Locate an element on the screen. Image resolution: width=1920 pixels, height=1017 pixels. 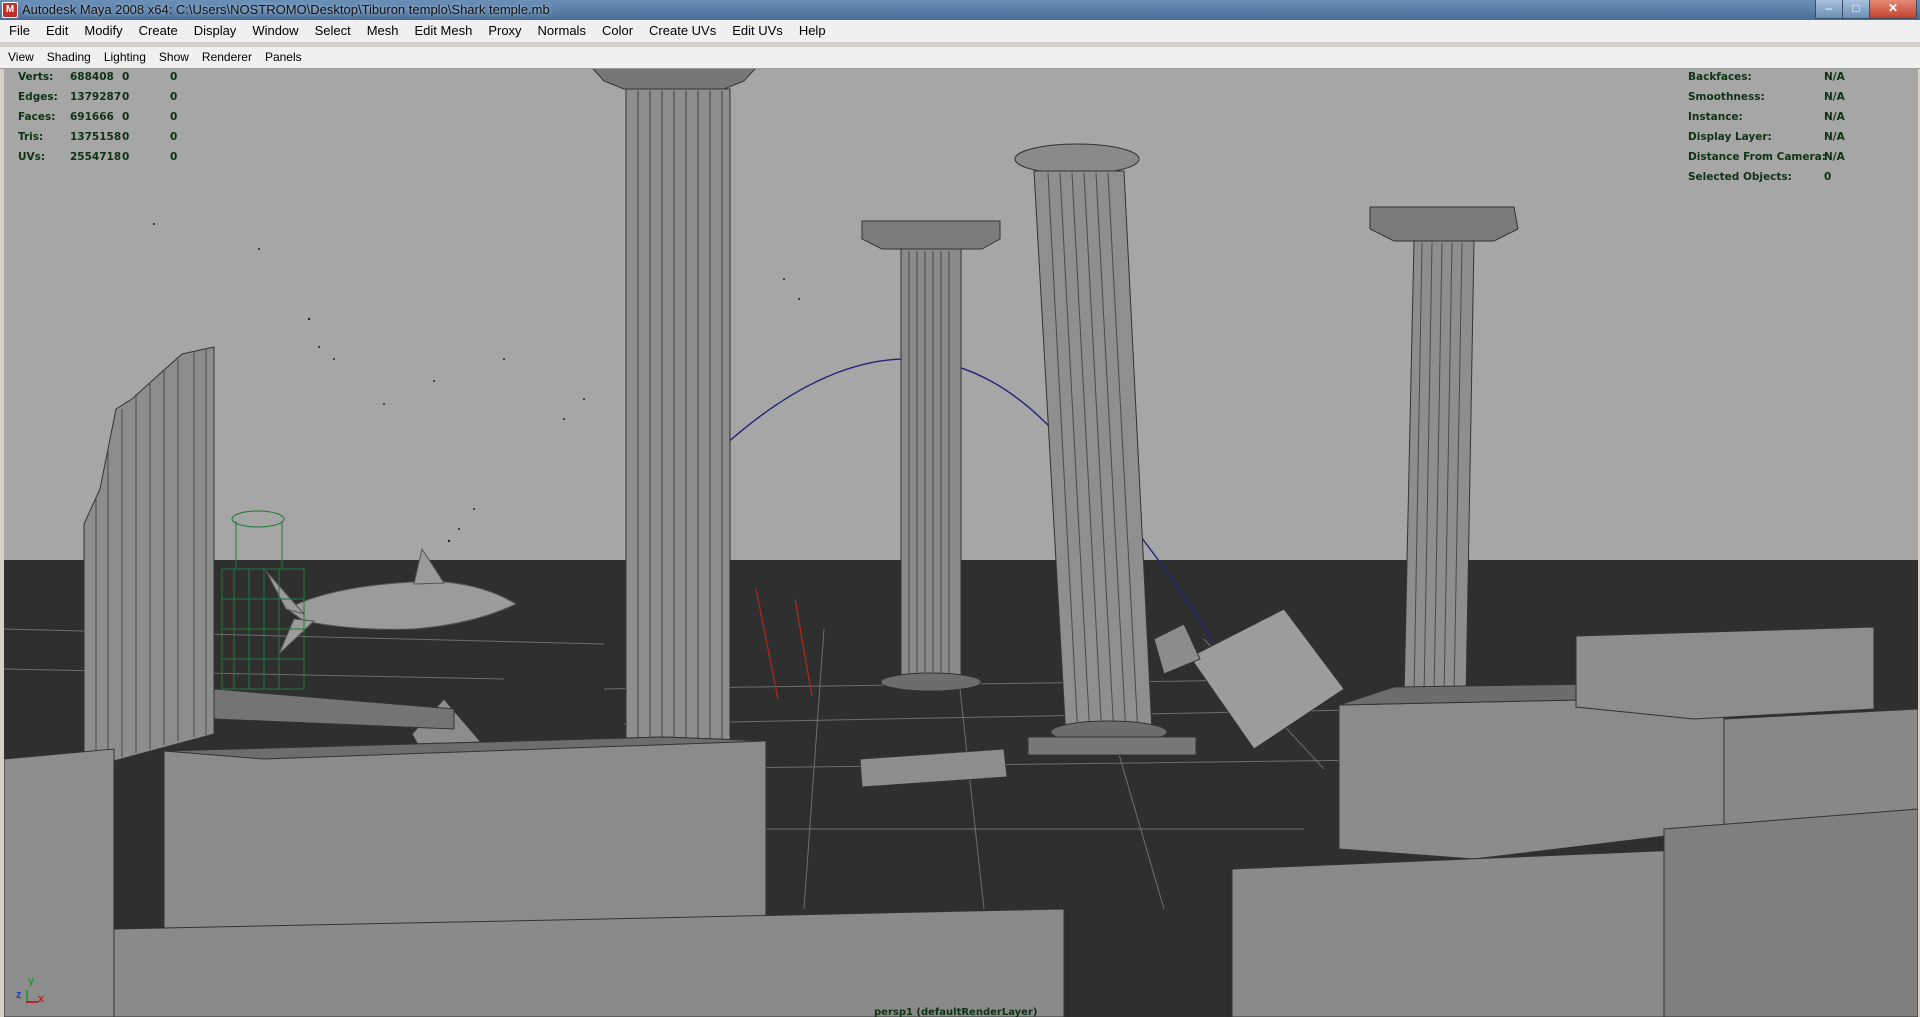
menu-window: Window is located at coordinates (274, 31).